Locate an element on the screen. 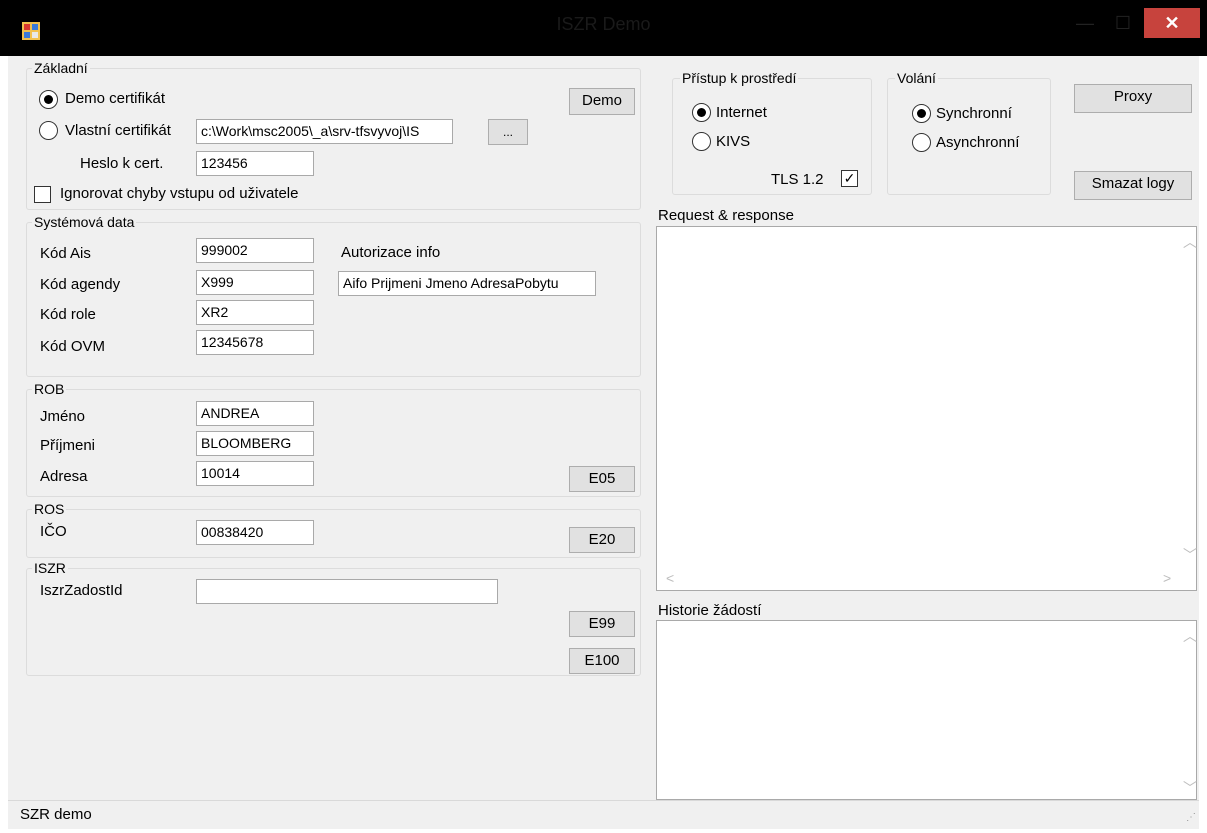 This screenshot has height=833, width=1207. status-bar is located at coordinates (603, 814).